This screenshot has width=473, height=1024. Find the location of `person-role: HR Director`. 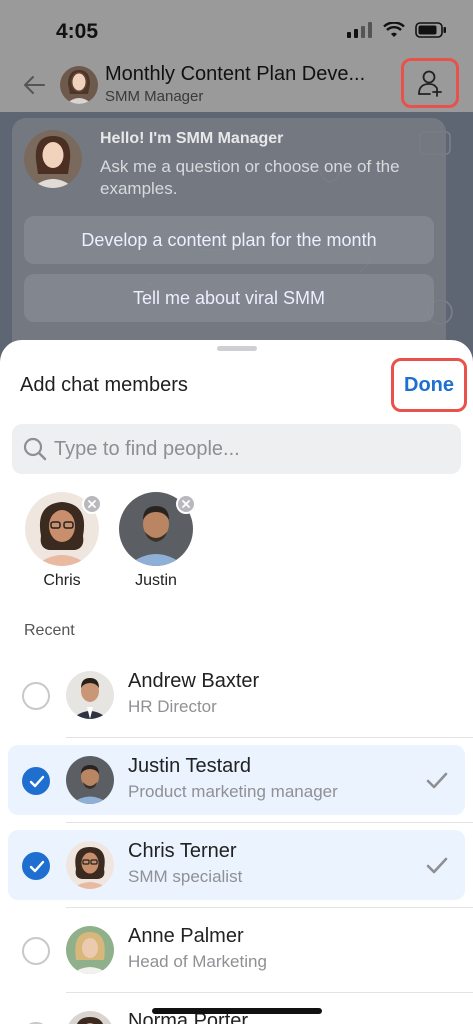

person-role: HR Director is located at coordinates (172, 706).